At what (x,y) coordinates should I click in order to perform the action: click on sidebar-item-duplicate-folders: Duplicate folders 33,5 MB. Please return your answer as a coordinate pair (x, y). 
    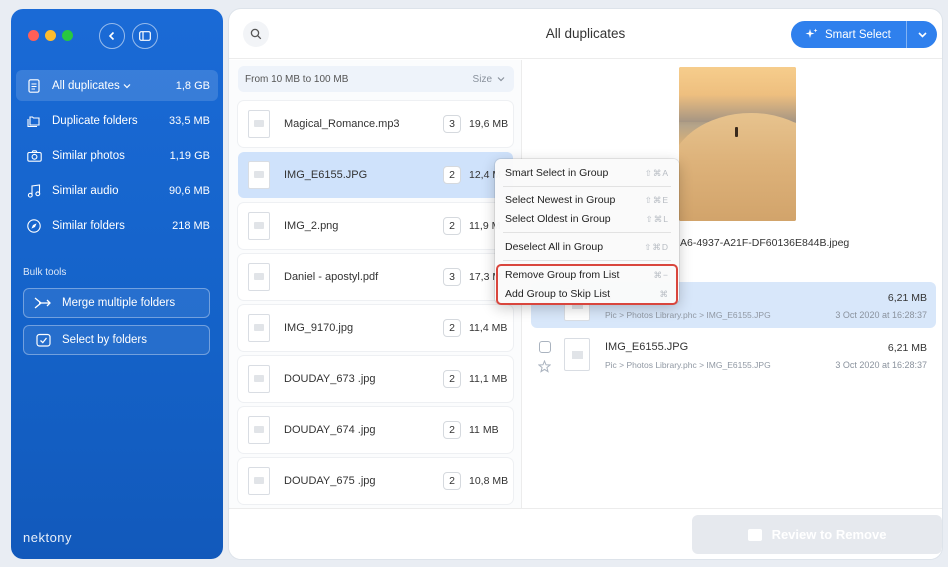
    Looking at the image, I should click on (117, 120).